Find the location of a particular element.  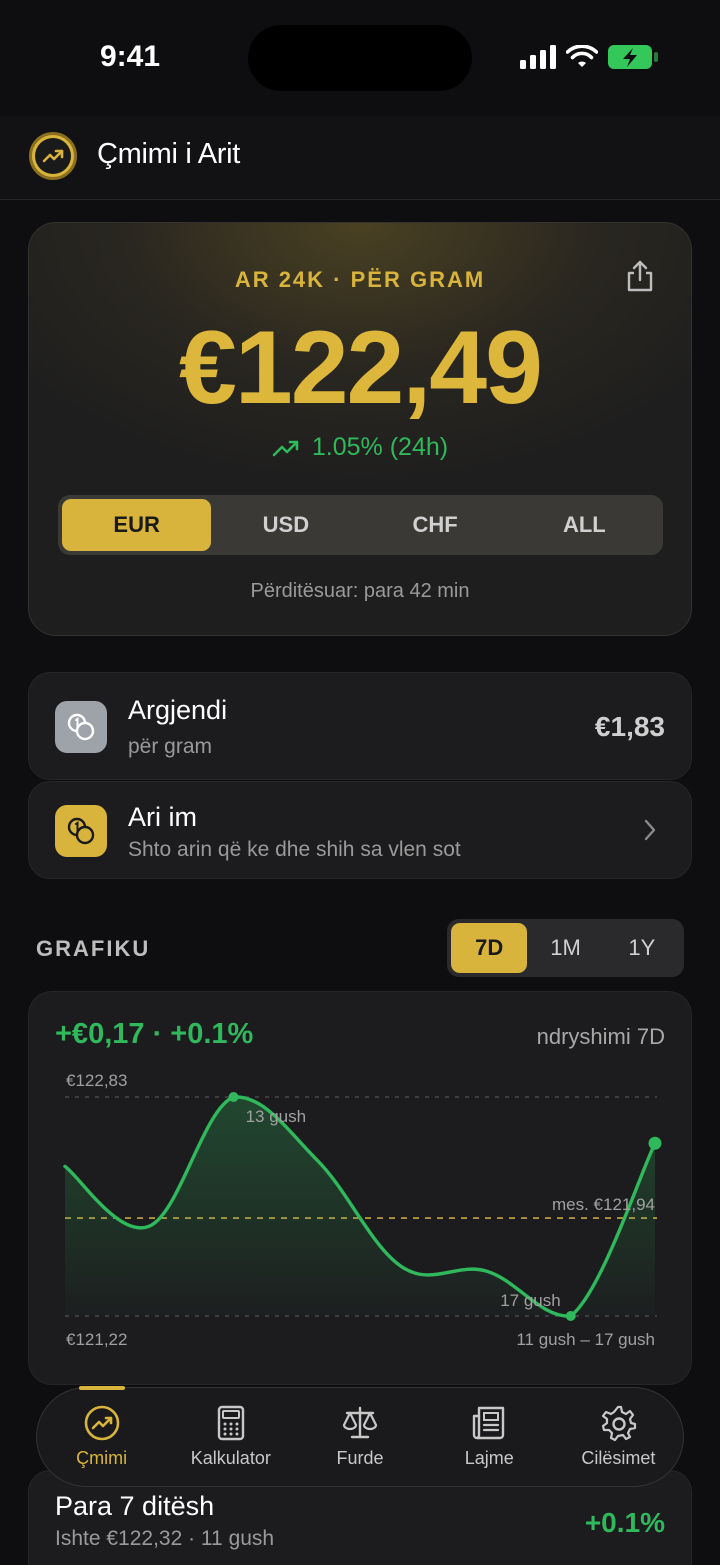

tab-news-label: Lajme is located at coordinates (489, 1458).